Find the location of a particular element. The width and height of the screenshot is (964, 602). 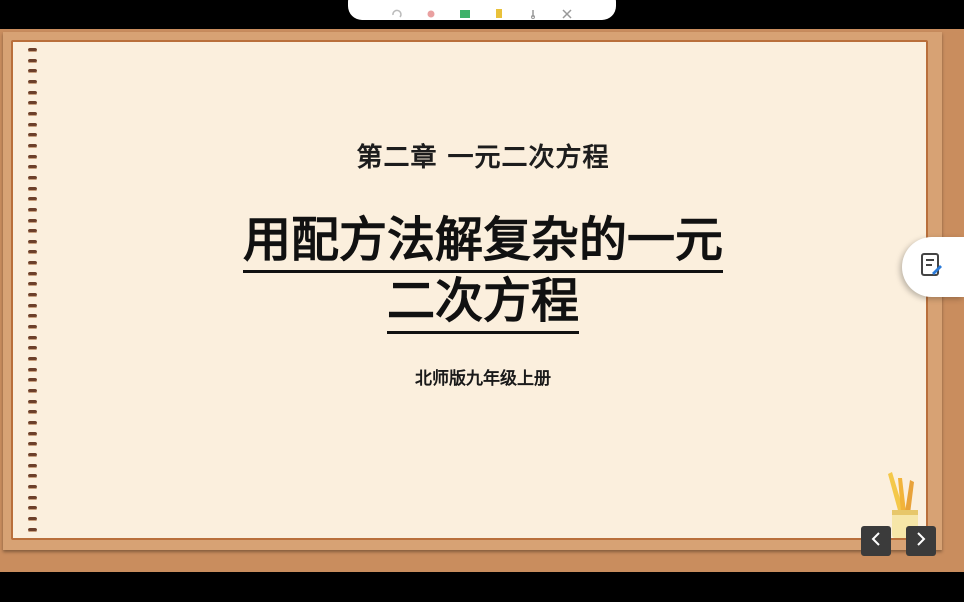

note-edit-icon is located at coordinates (932, 267).